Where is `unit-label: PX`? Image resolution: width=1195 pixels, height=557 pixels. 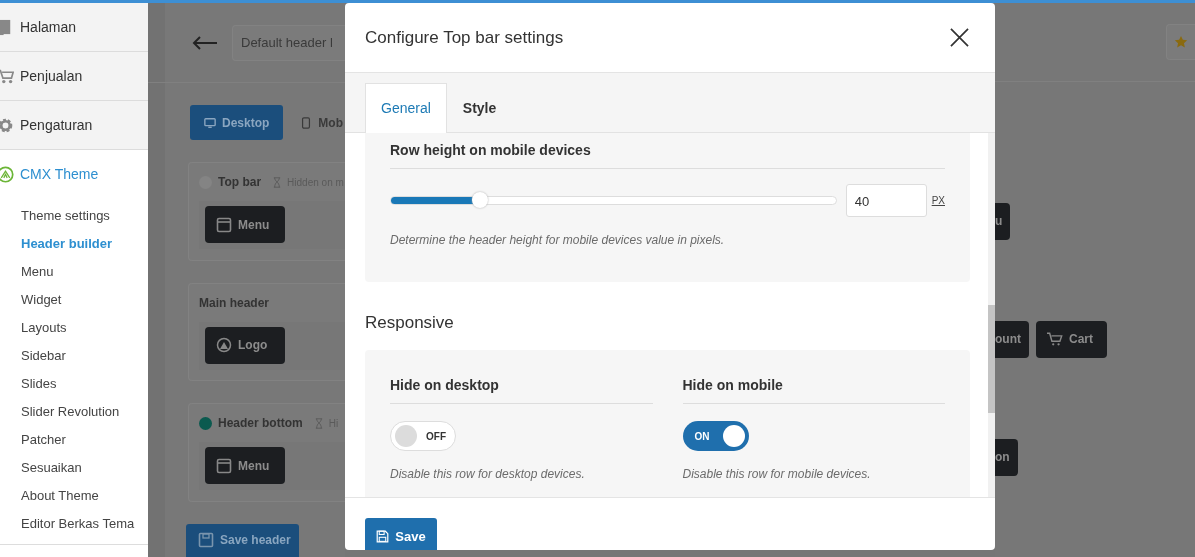
unit-label: PX is located at coordinates (938, 200).